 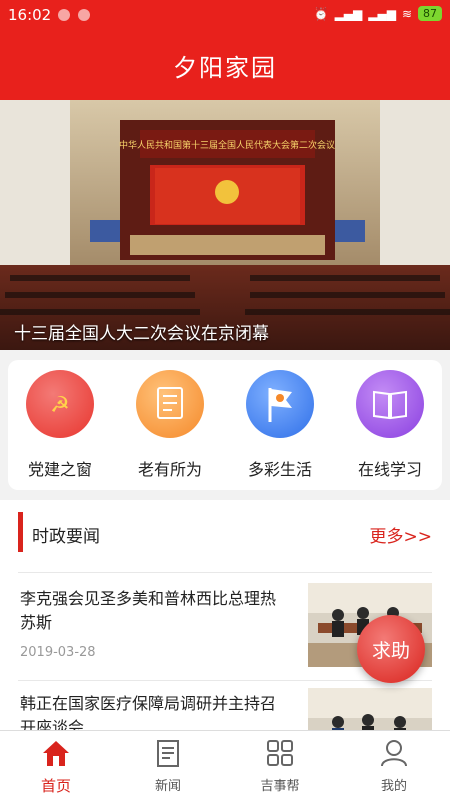 I want to click on news-date: 2019-03-28, so click(x=58, y=652).